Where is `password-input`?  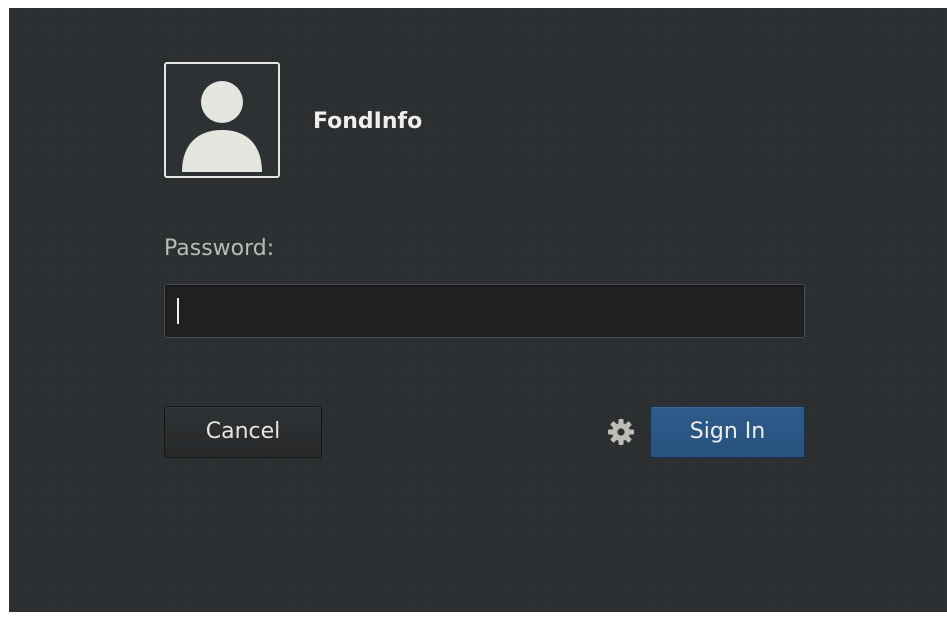 password-input is located at coordinates (484, 311).